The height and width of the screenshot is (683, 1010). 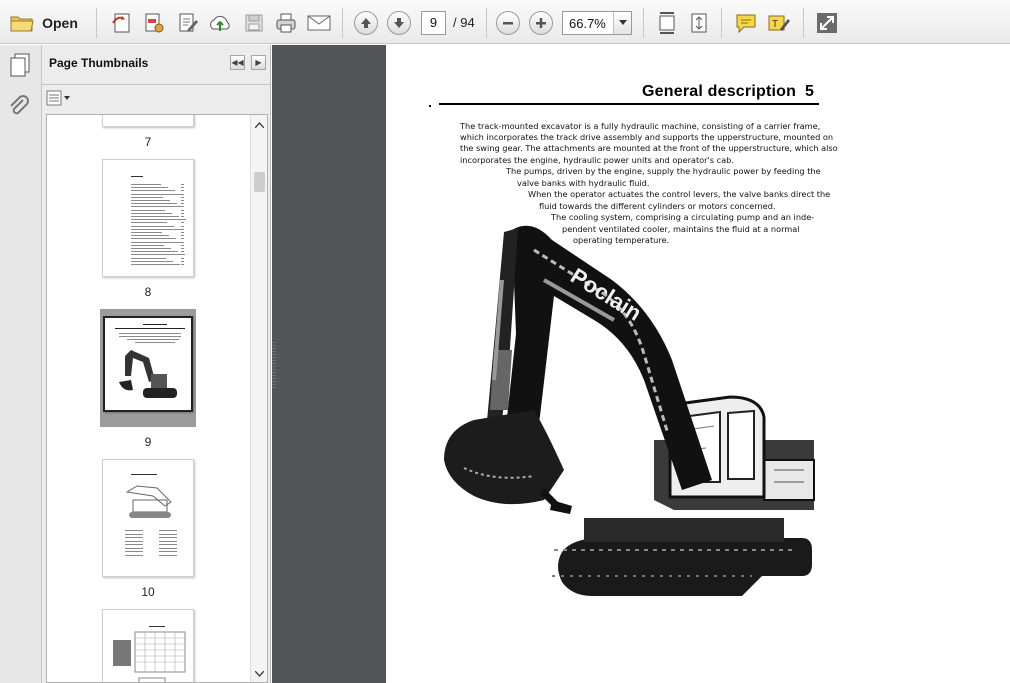 What do you see at coordinates (99, 63) in the screenshot?
I see `panel-title: Page Thumbnails` at bounding box center [99, 63].